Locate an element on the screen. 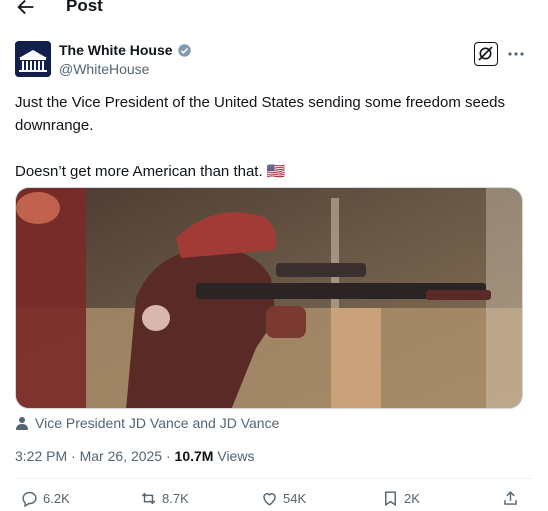 The height and width of the screenshot is (511, 548). post-date: Mar 26, 2025 is located at coordinates (121, 456).